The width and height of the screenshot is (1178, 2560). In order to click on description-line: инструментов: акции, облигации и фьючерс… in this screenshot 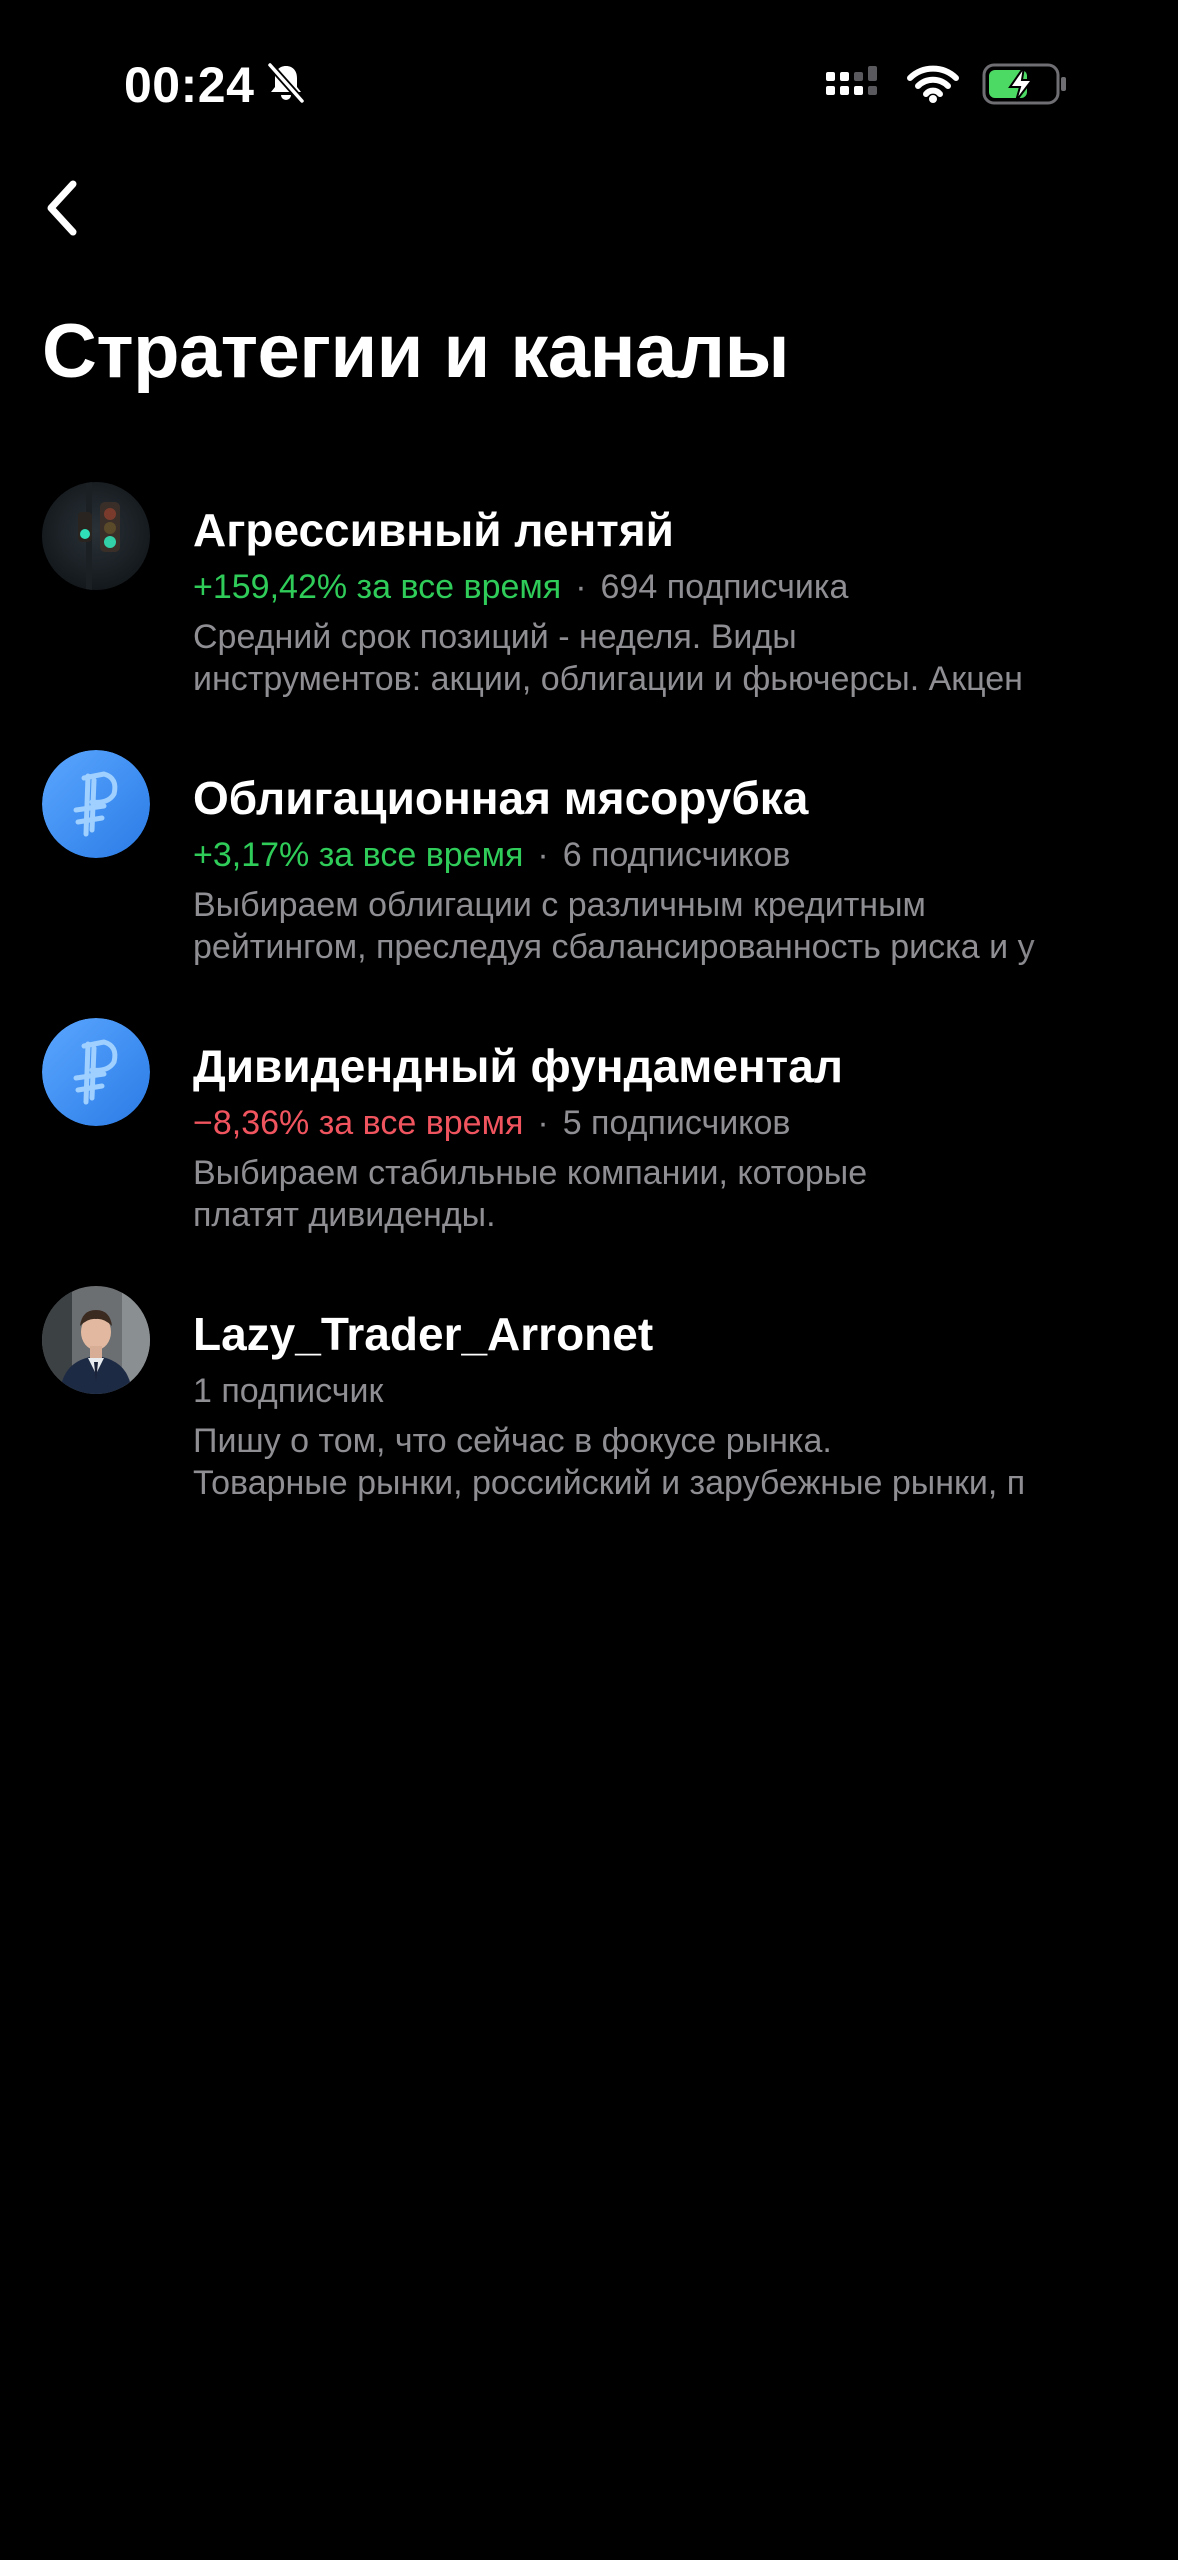, I will do `click(608, 679)`.